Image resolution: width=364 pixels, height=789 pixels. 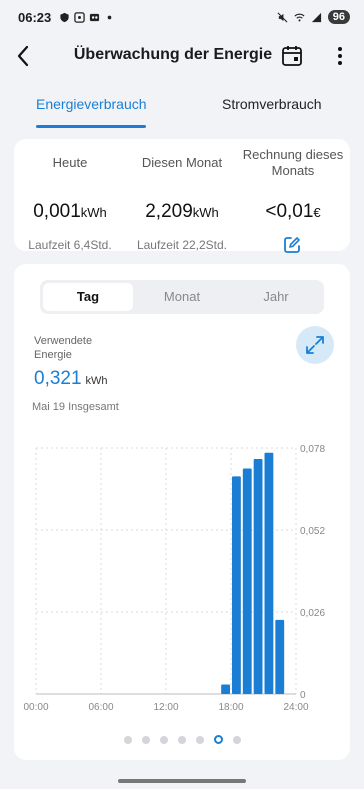 I want to click on gallery-icon, so click(x=95, y=17).